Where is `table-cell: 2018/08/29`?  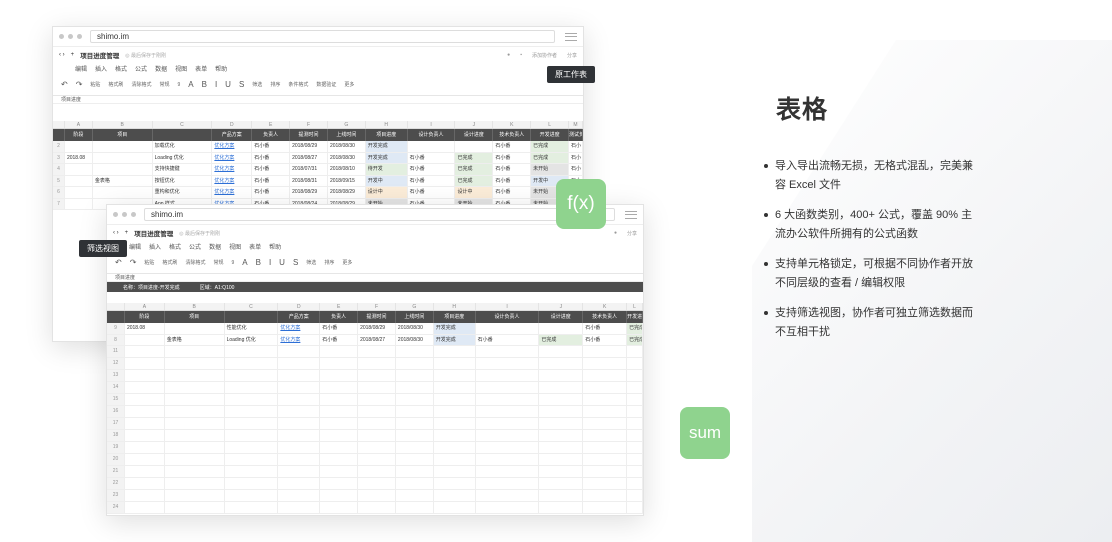
table-cell: 2018/08/29 is located at coordinates (377, 328).